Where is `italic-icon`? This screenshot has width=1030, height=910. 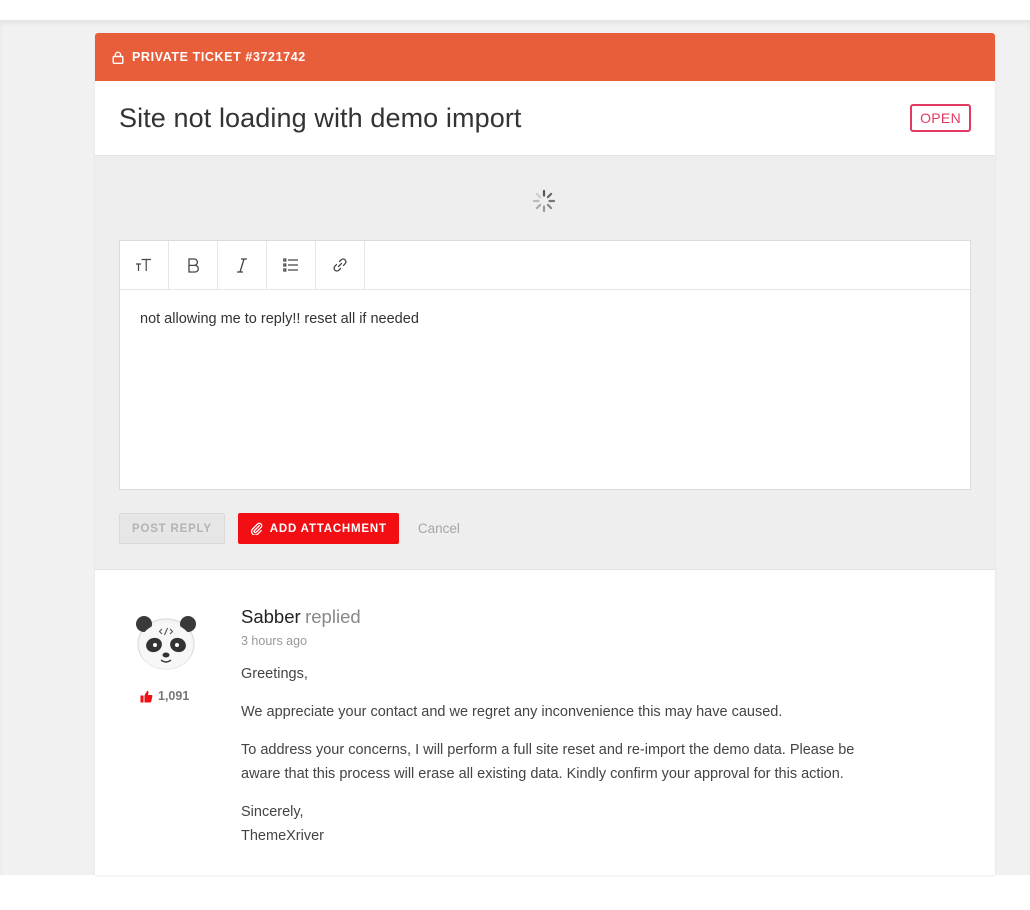 italic-icon is located at coordinates (242, 265).